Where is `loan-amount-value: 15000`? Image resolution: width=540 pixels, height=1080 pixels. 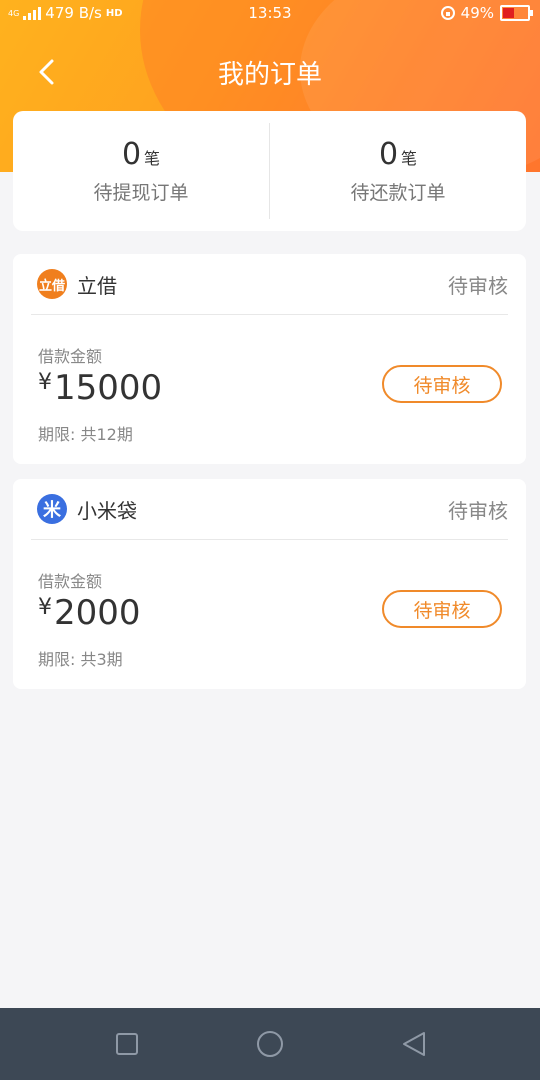
loan-amount-value: 15000 is located at coordinates (108, 388).